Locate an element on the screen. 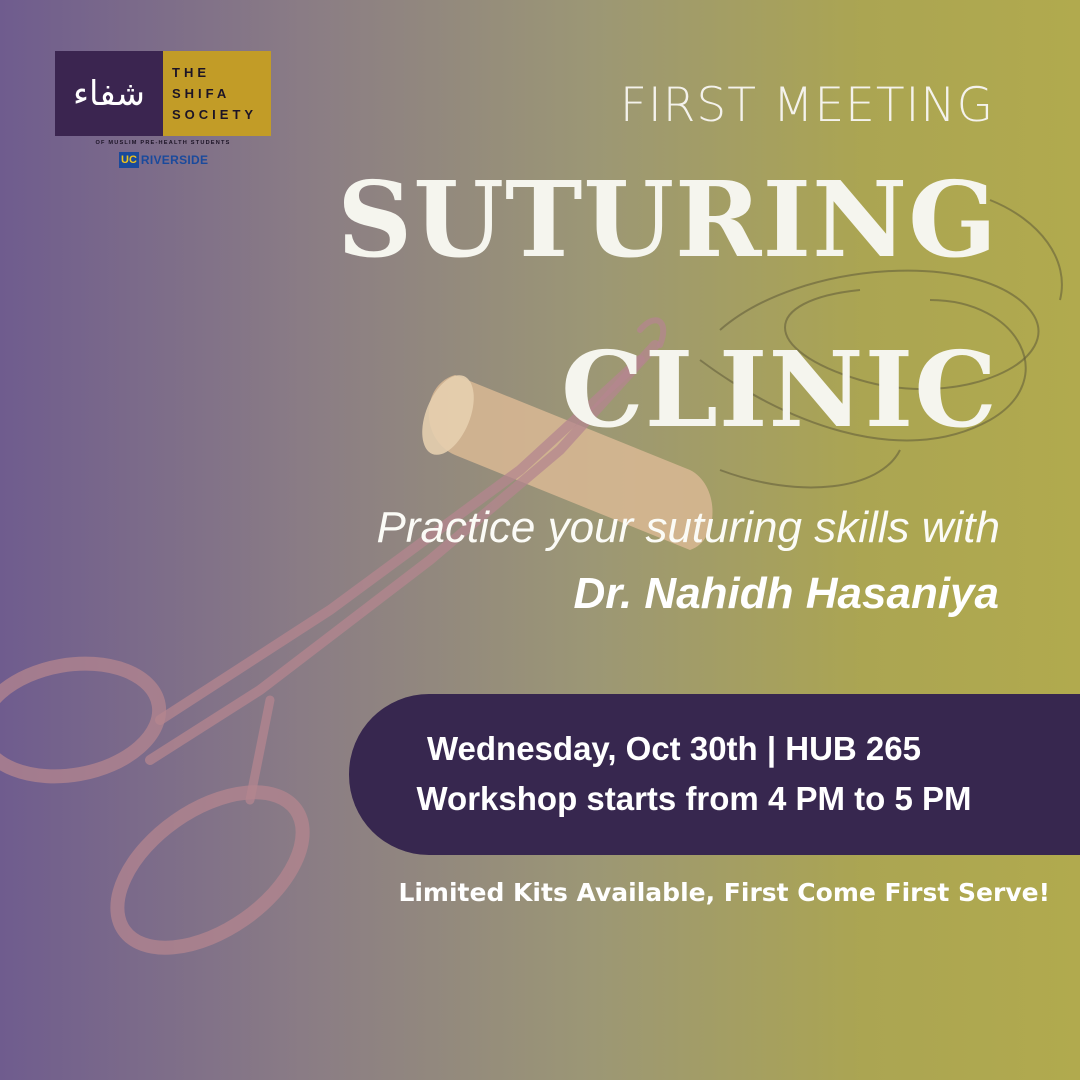  event-title-line-2: CLINIC is located at coordinates (779, 389).